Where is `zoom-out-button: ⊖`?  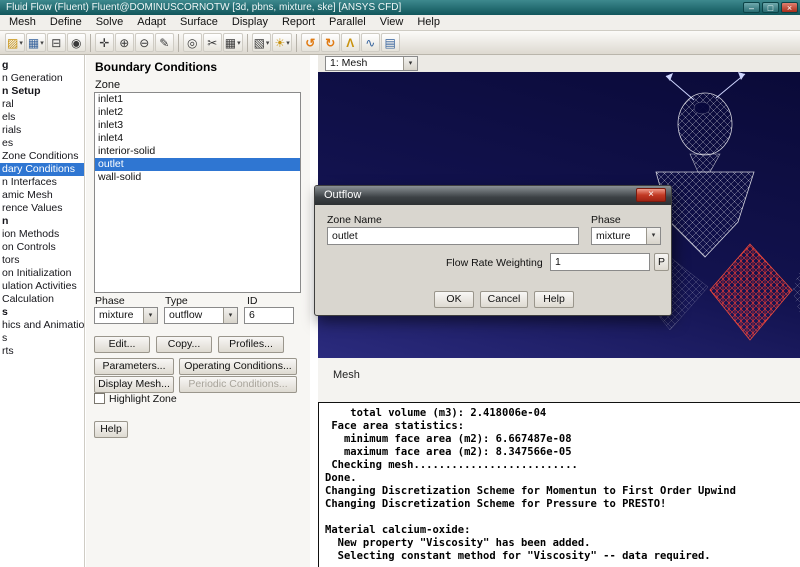
zoom-out-button: ⊖ is located at coordinates (144, 42).